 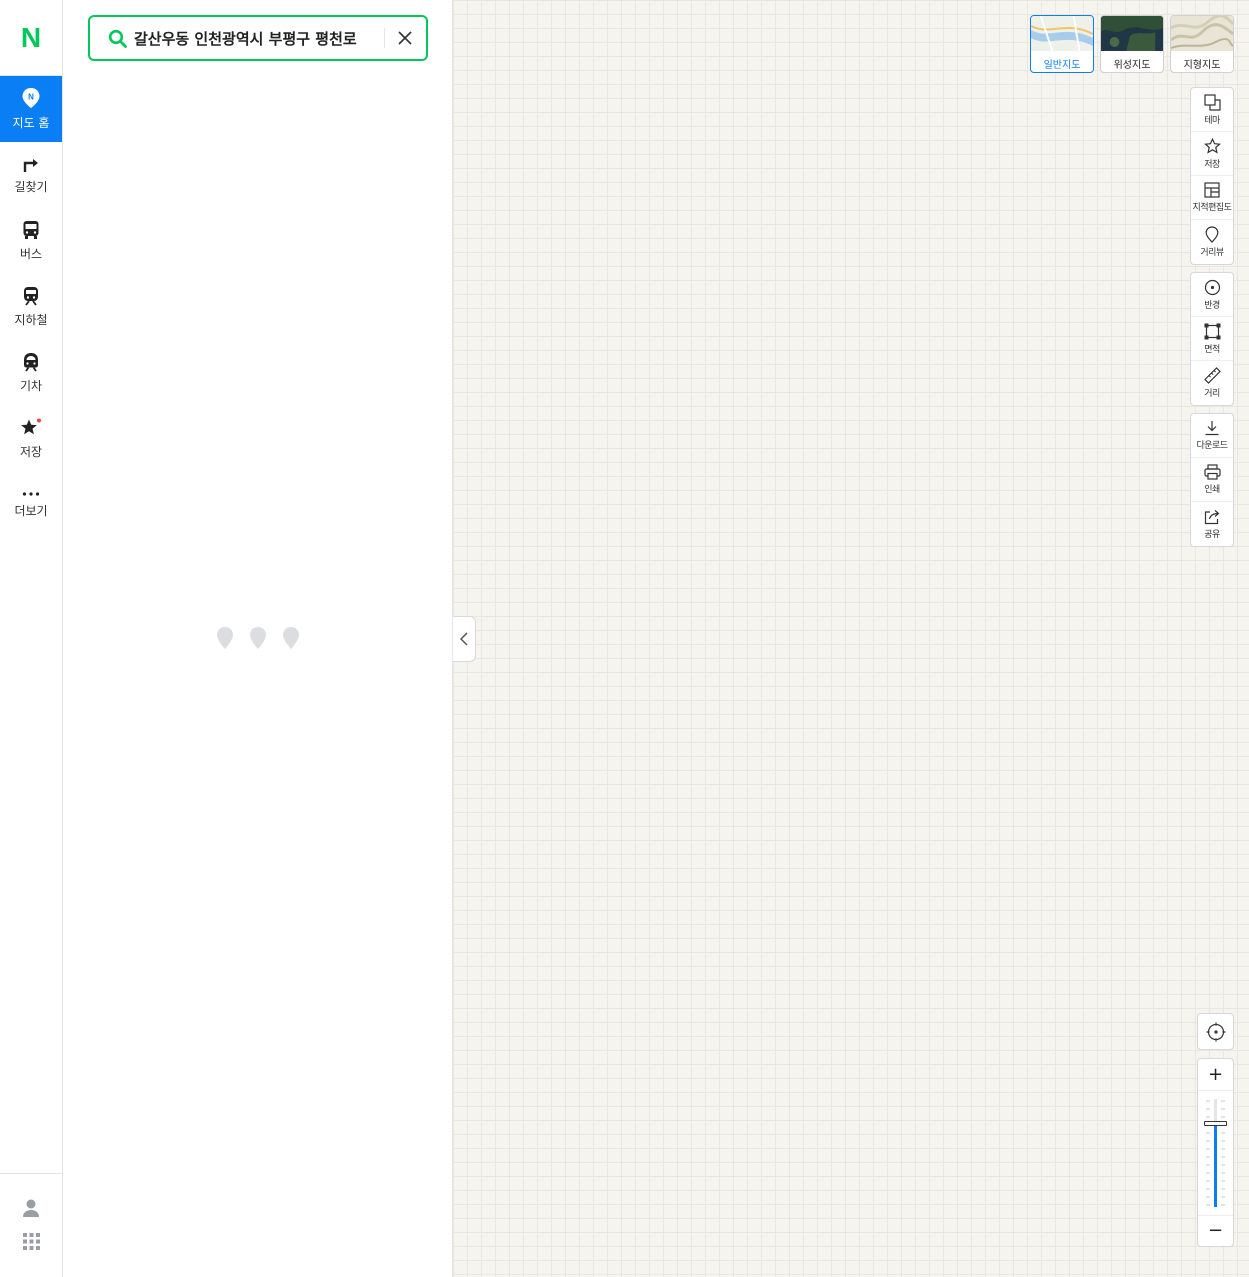 I want to click on nav-item-label: 기차, so click(x=31, y=386).